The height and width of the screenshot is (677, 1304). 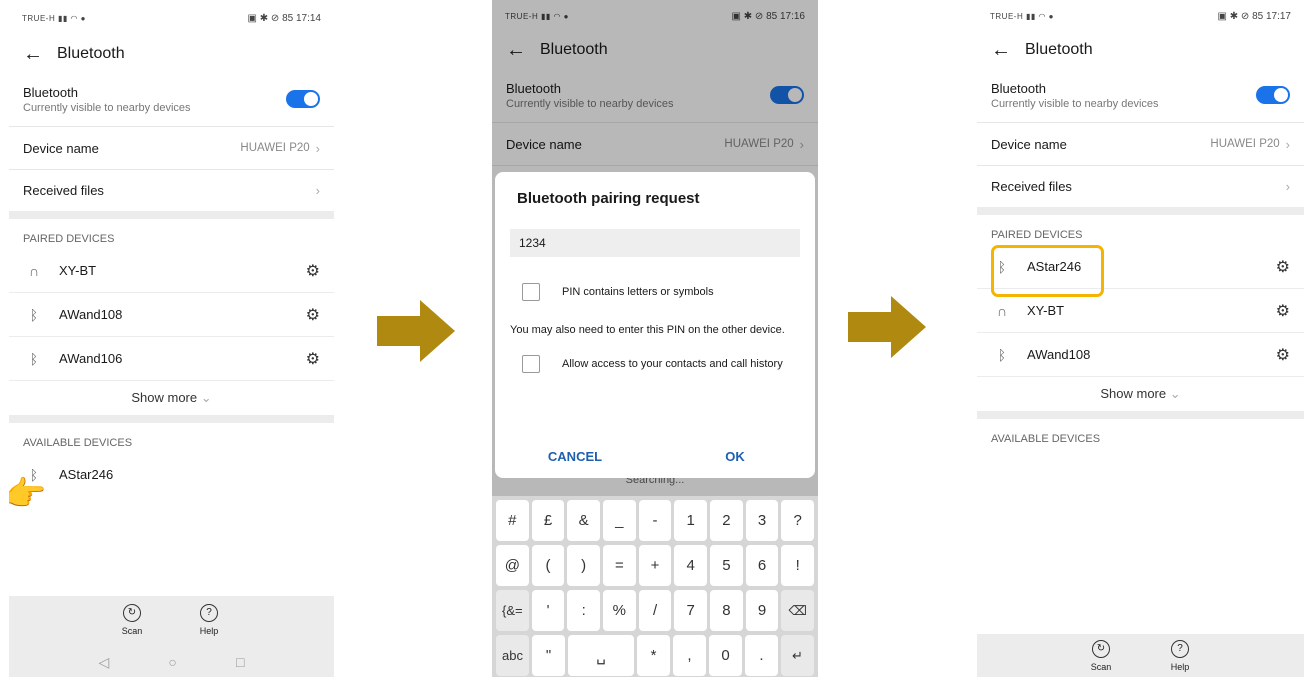 What do you see at coordinates (691, 520) in the screenshot?
I see `keyboard-key: 1` at bounding box center [691, 520].